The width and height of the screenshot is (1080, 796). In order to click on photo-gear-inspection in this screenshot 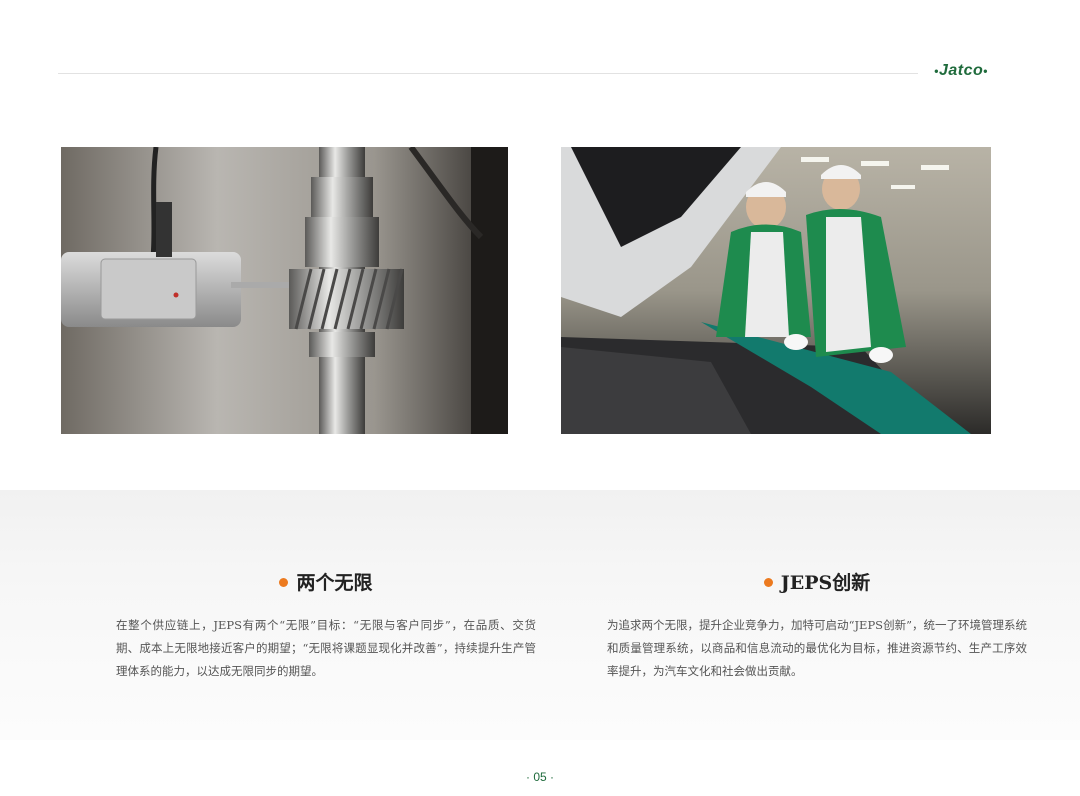, I will do `click(284, 290)`.